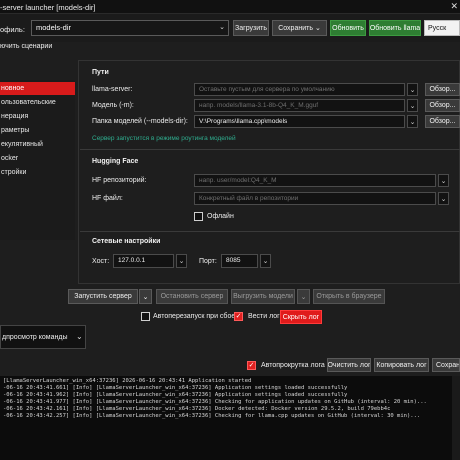 This screenshot has width=460, height=460. What do you see at coordinates (299, 89) in the screenshot?
I see `server-input: Оставьте пустым для сервера по умолчанию` at bounding box center [299, 89].